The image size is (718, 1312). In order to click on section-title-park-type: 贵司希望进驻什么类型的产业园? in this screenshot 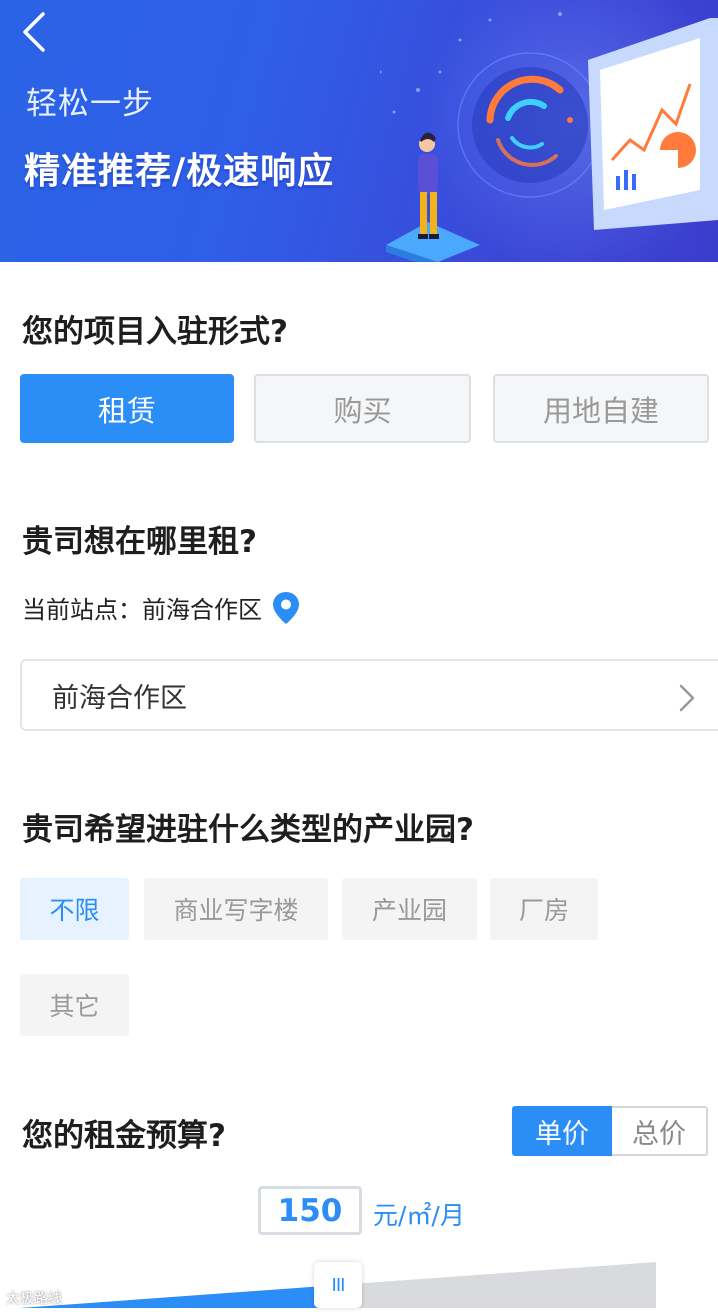, I will do `click(248, 830)`.